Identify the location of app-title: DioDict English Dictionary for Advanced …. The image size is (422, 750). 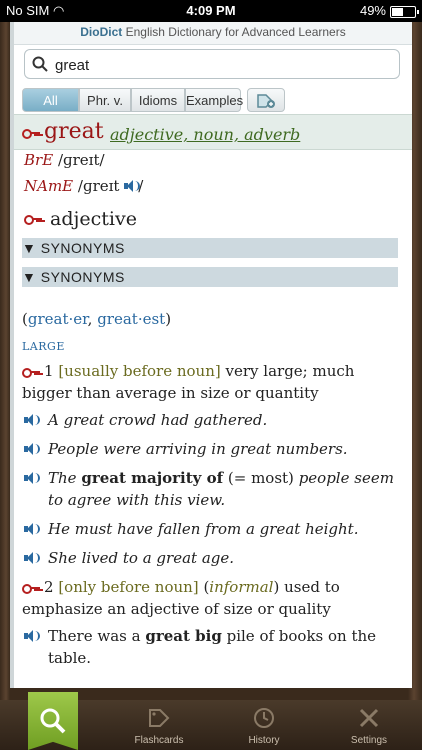
(213, 33).